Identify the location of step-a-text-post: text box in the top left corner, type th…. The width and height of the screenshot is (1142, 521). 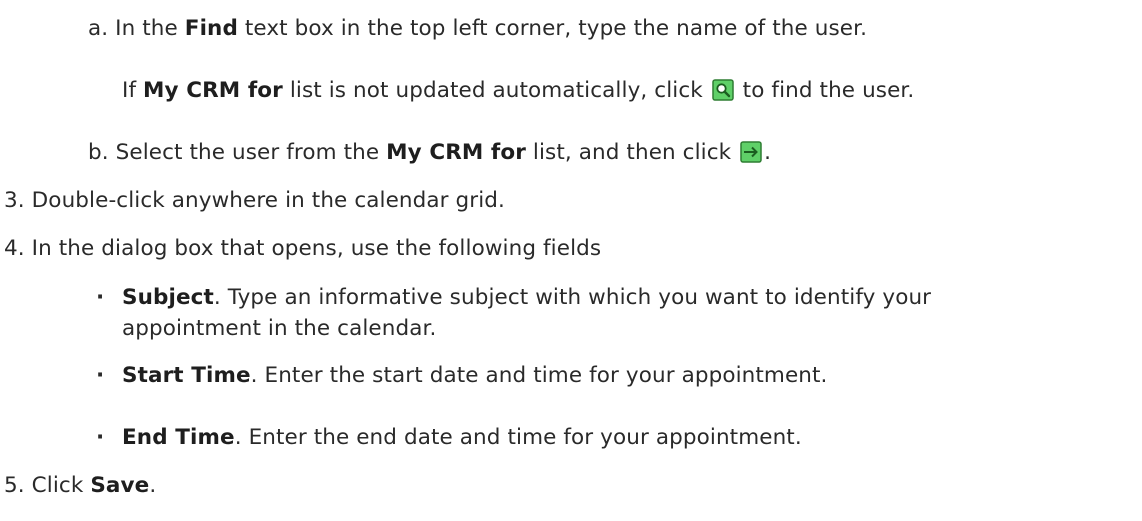
(552, 28).